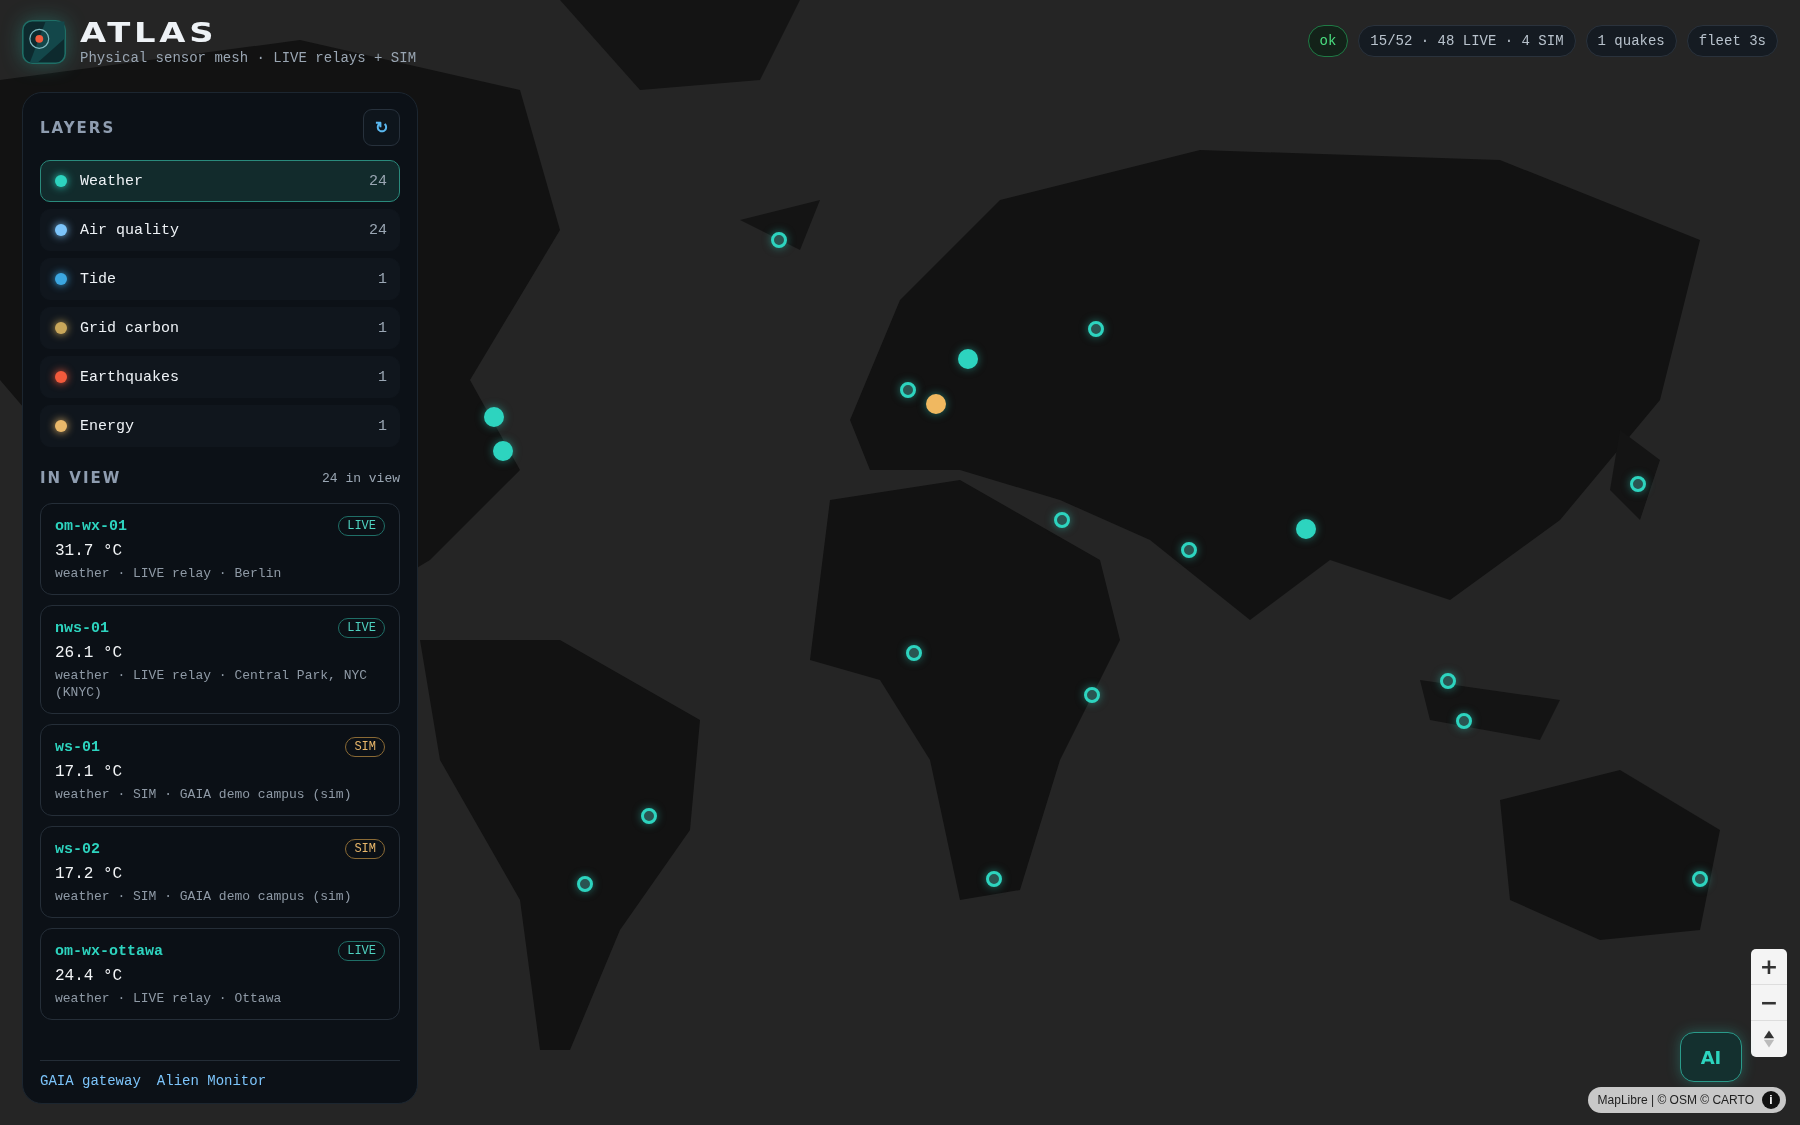  I want to click on layer-item: Tide 1, so click(220, 279).